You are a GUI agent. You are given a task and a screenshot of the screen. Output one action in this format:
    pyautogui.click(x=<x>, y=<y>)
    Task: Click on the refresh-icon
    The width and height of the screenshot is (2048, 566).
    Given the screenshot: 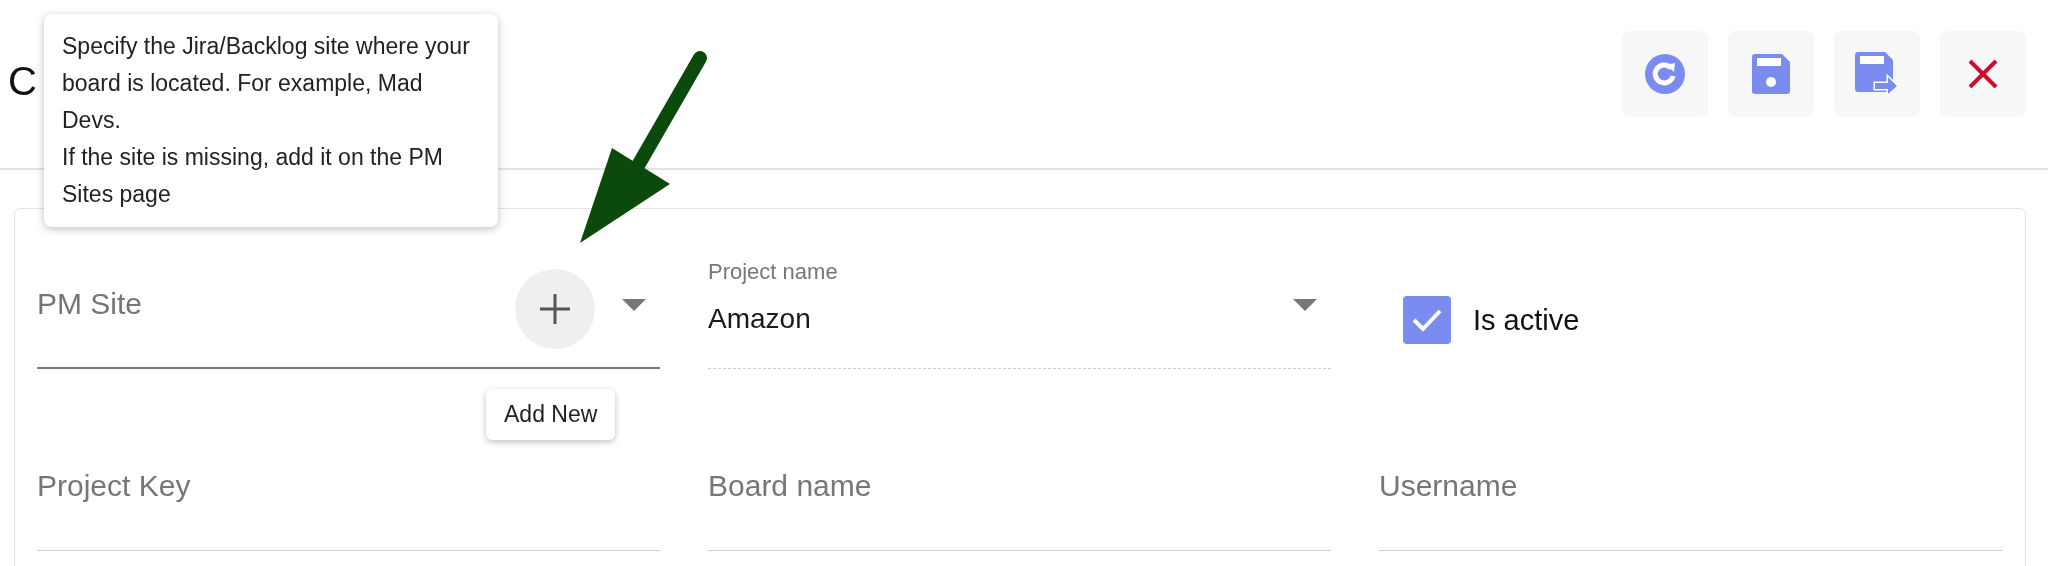 What is the action you would take?
    pyautogui.click(x=1665, y=74)
    